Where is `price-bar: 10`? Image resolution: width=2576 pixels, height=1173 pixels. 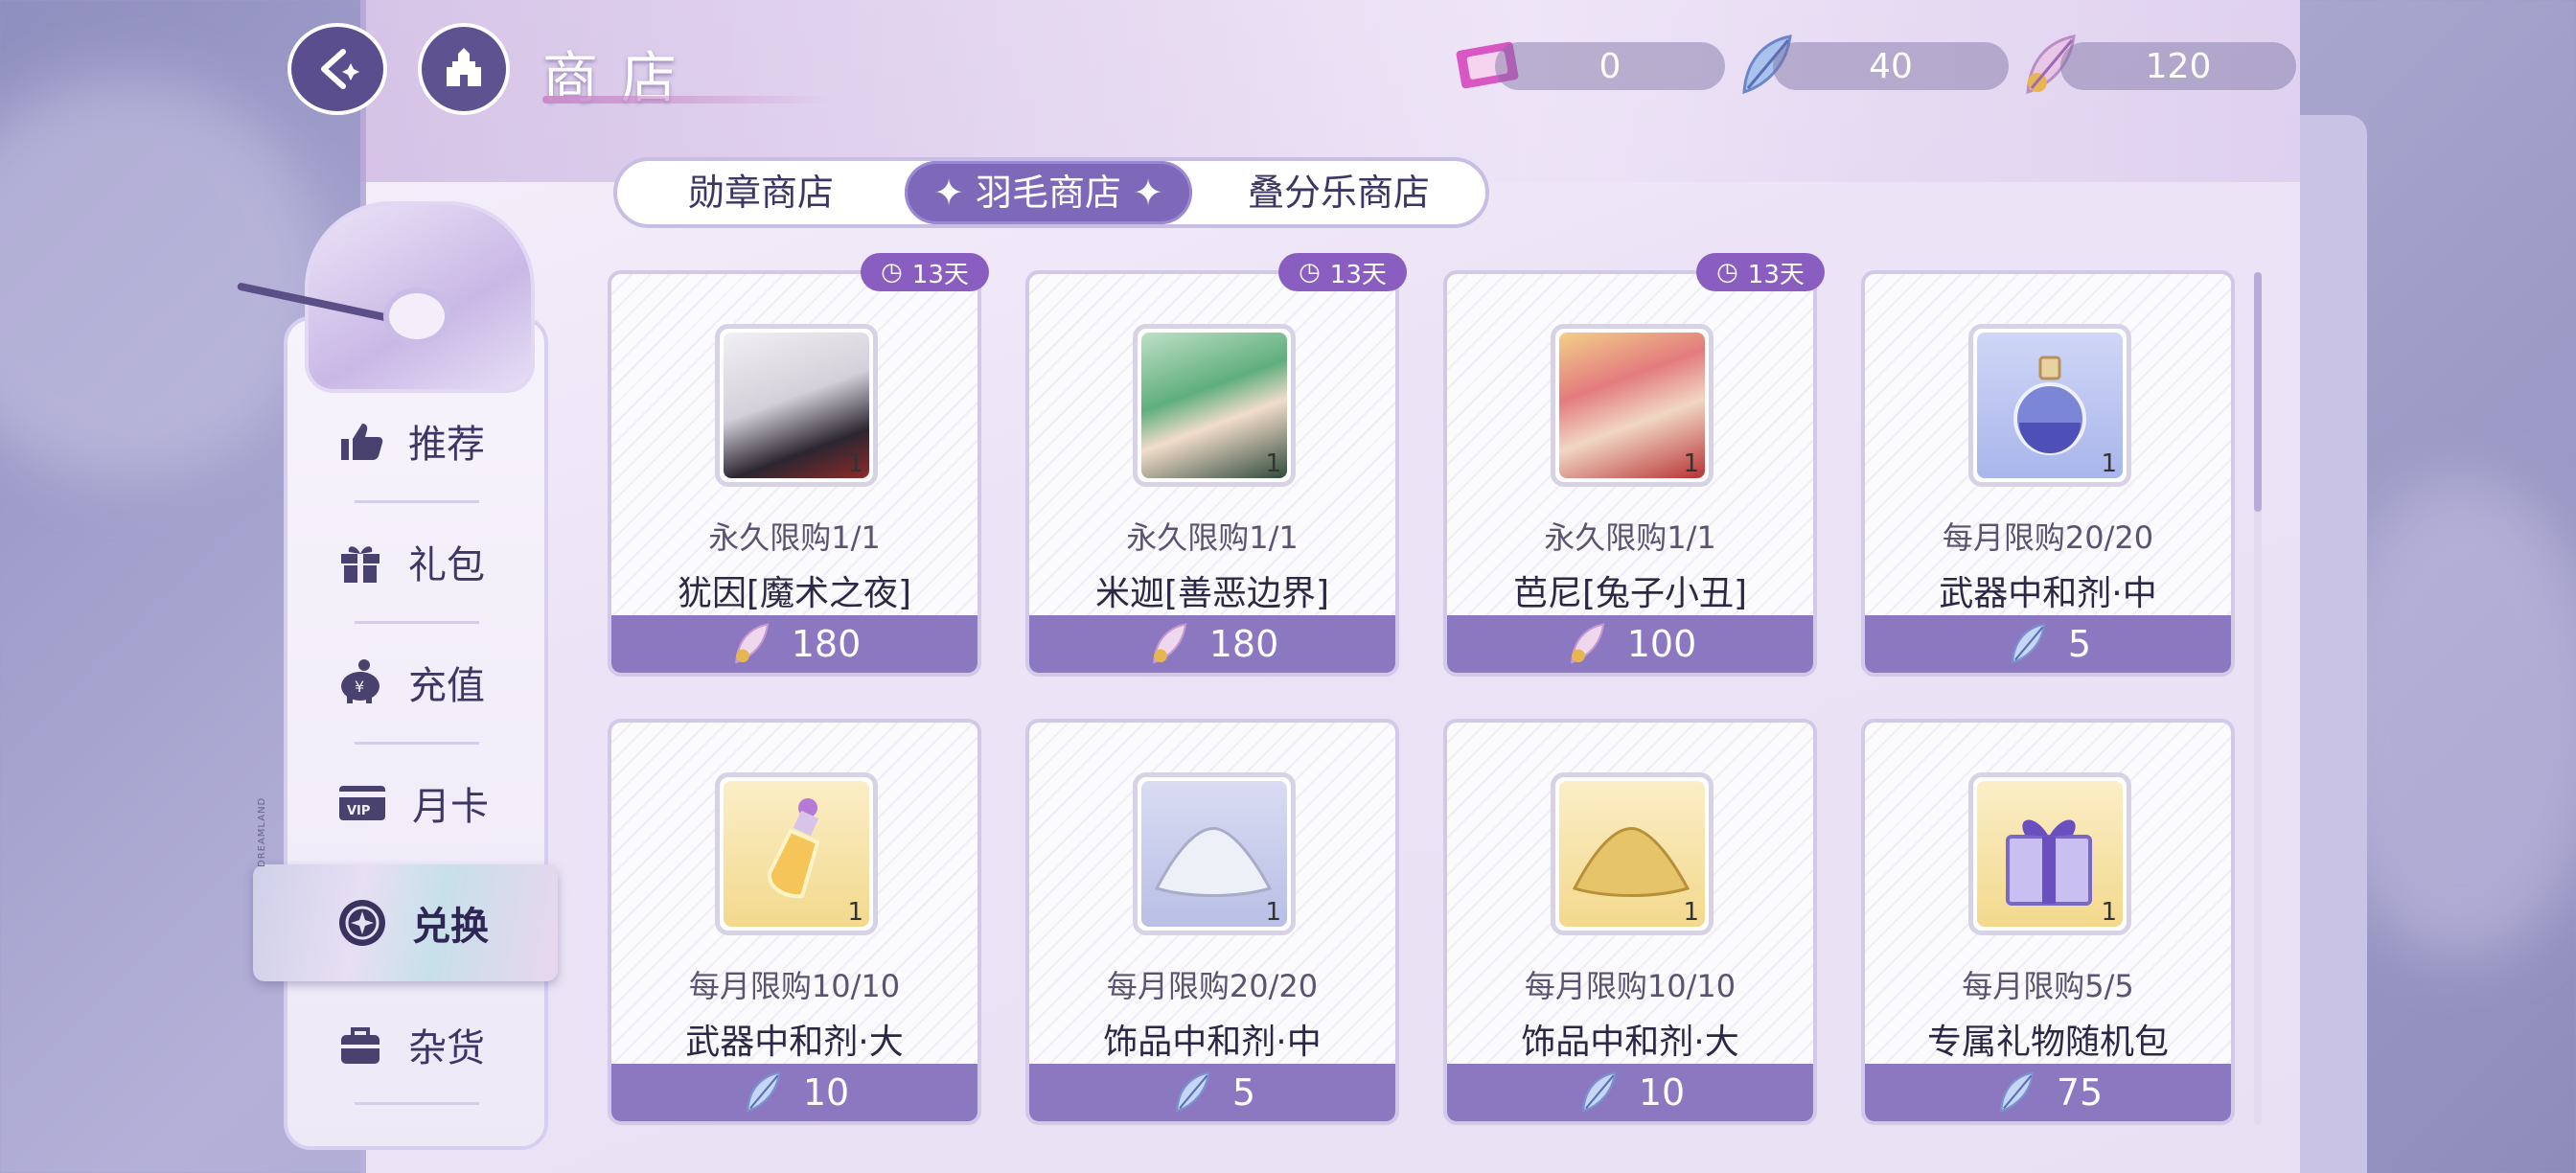 price-bar: 10 is located at coordinates (794, 1092).